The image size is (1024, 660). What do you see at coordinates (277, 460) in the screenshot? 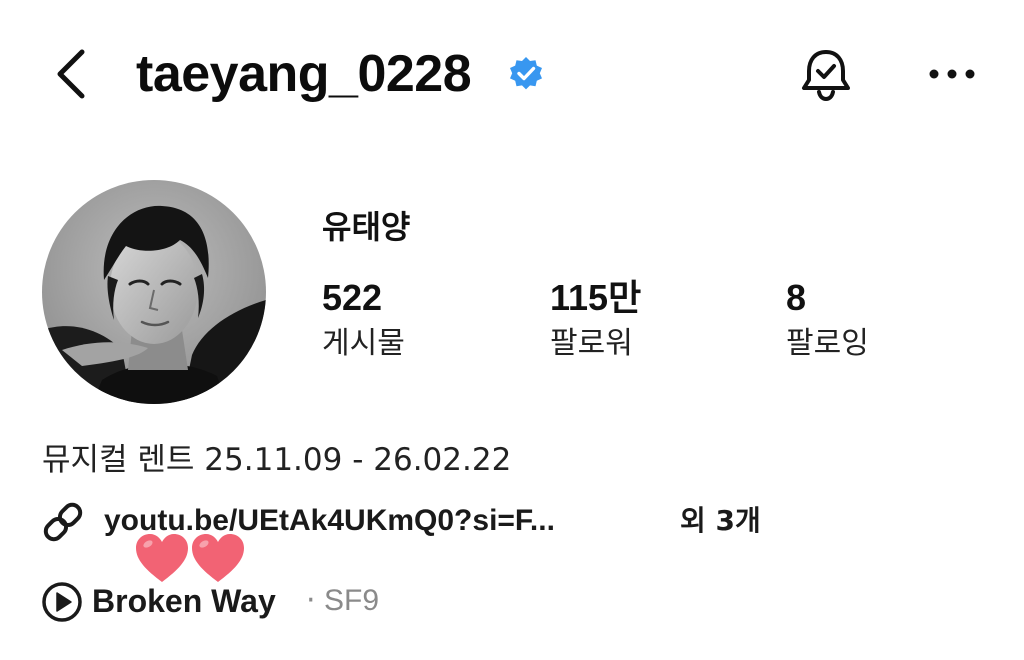
I see `profile-bio: 뮤지컬 렌트 25.11.09 - 26.02.22` at bounding box center [277, 460].